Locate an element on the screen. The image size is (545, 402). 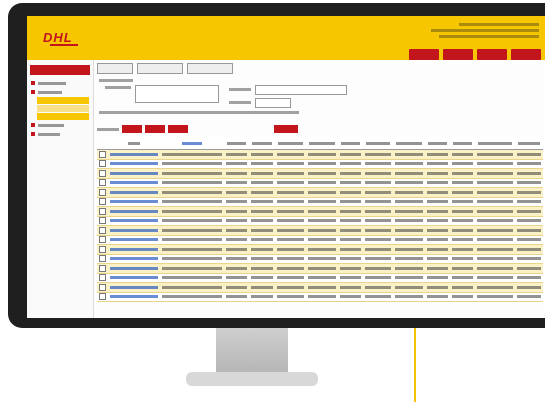
filter-textarea is located at coordinates (177, 94).